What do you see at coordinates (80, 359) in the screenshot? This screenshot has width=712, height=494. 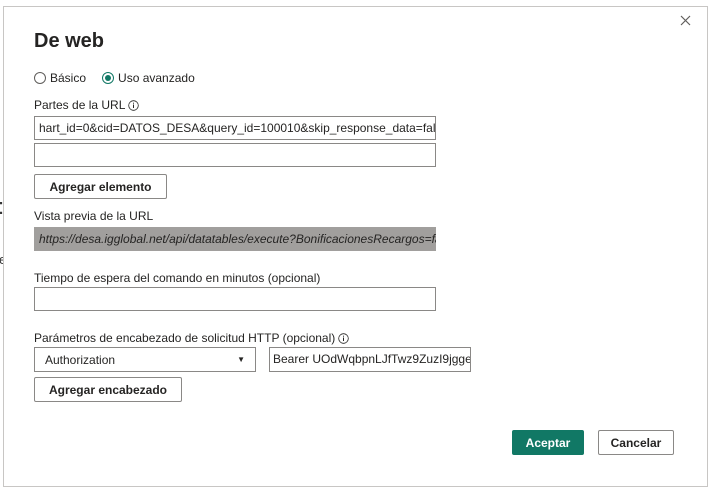 I see `header-name-value: Authorization` at bounding box center [80, 359].